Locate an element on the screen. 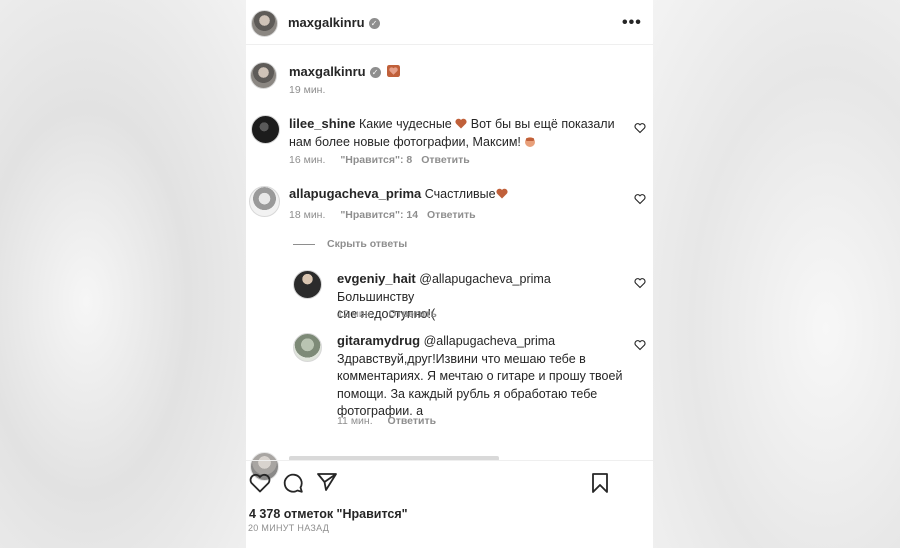 The width and height of the screenshot is (900, 548). comment-icon is located at coordinates (293, 483).